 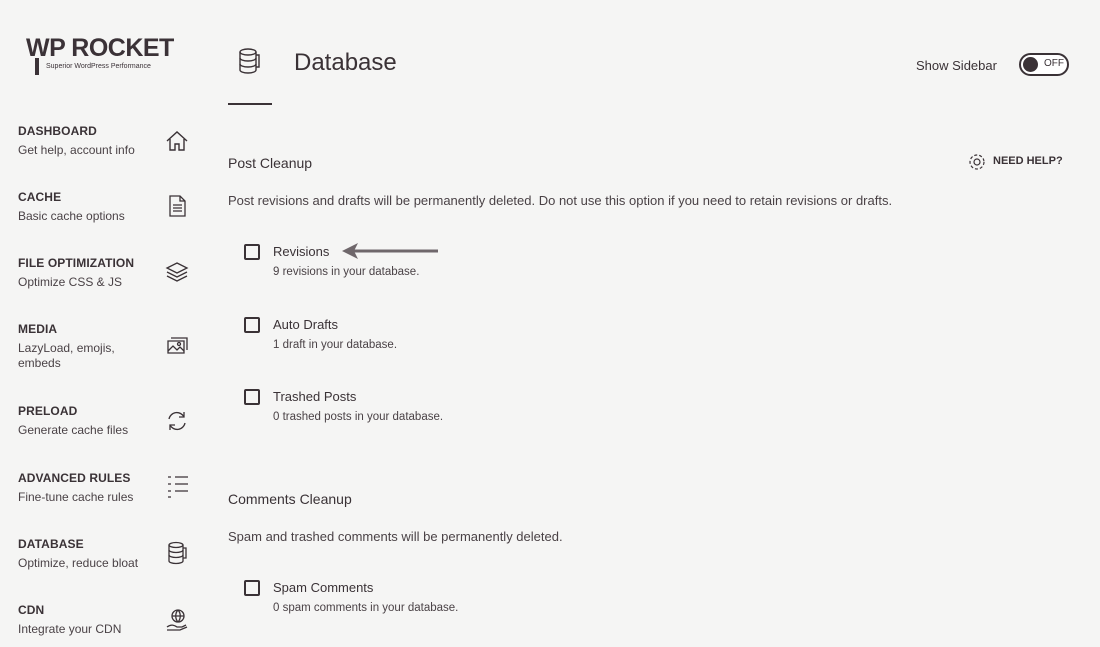 I want to click on page-title: Database, so click(x=345, y=62).